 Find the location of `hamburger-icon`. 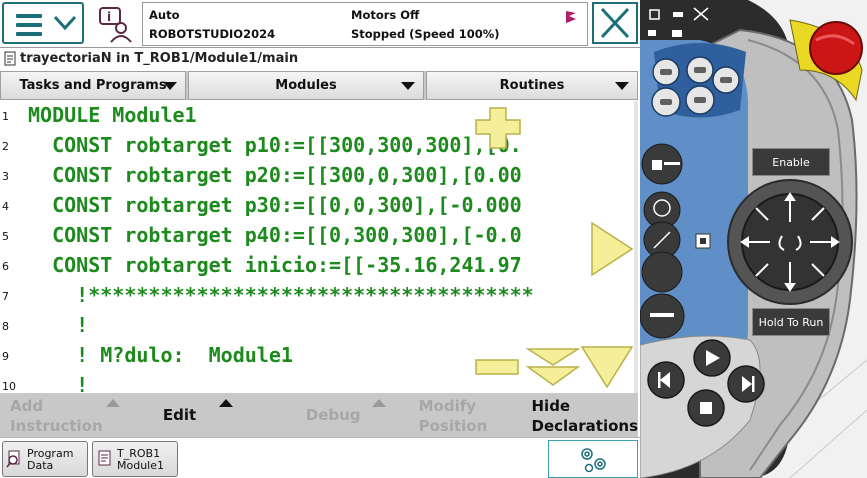

hamburger-icon is located at coordinates (29, 27).